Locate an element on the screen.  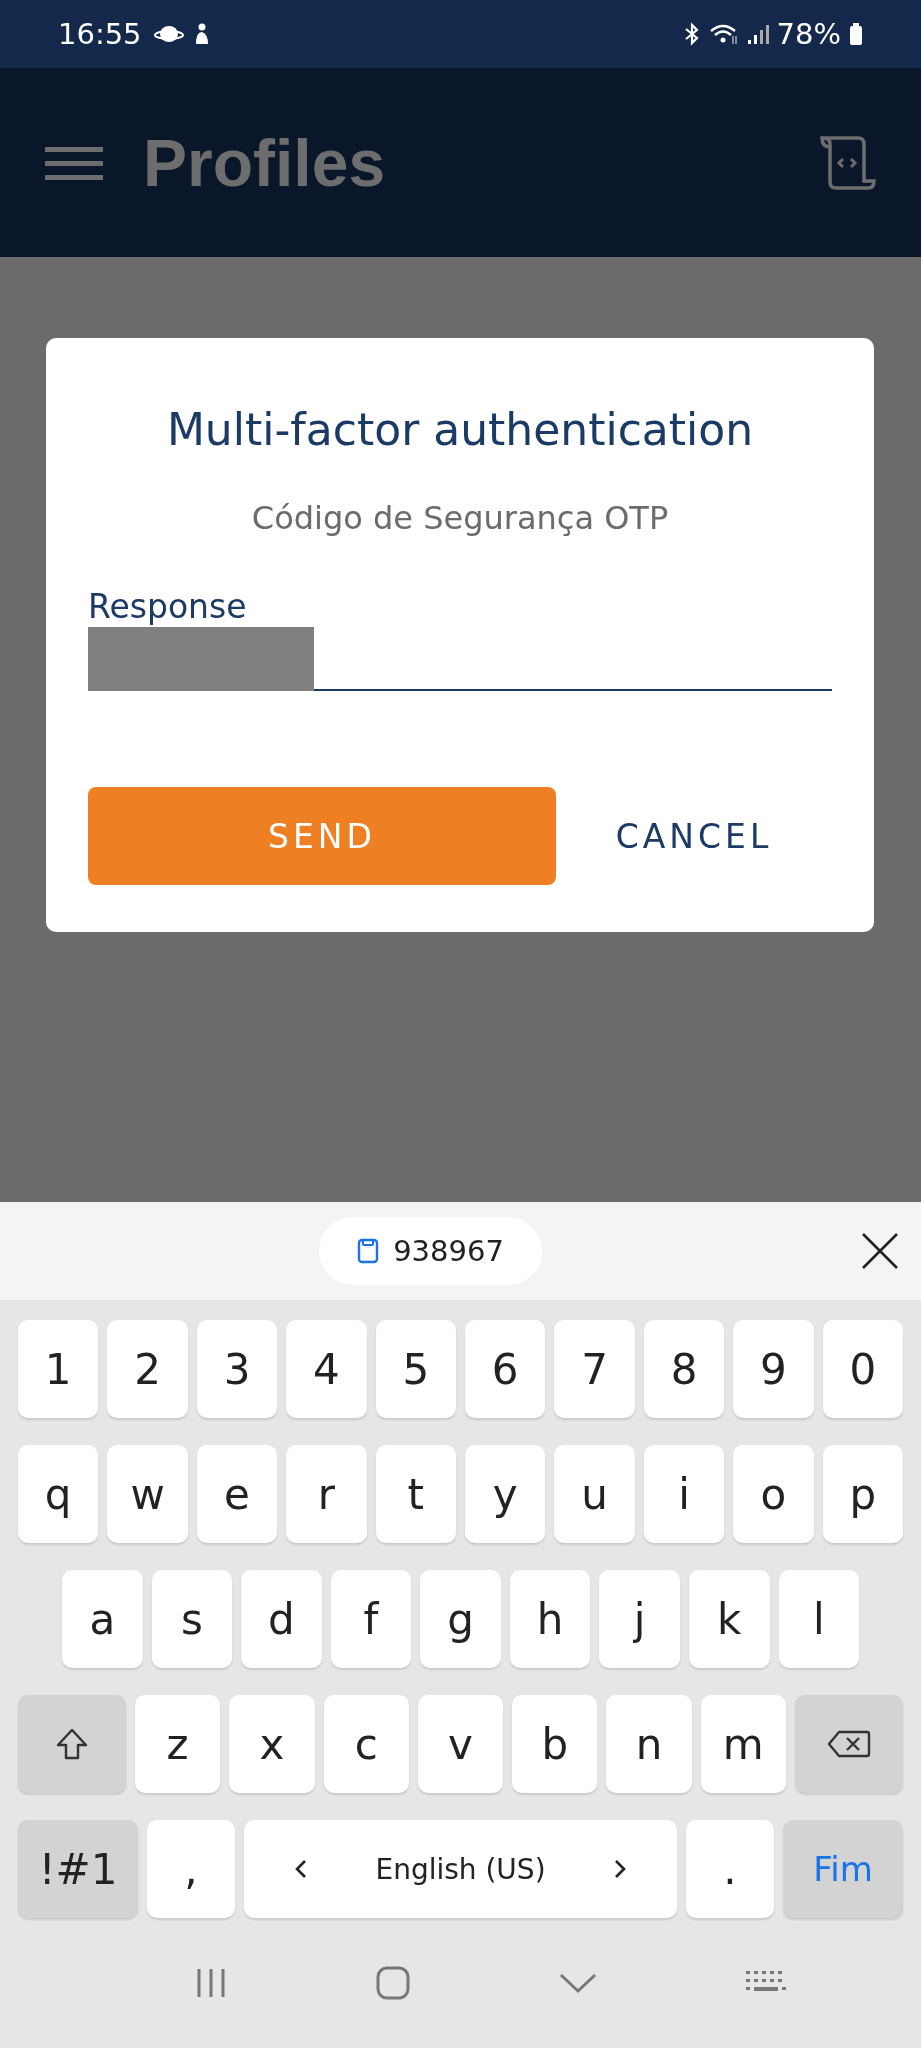
keyboard-key: z is located at coordinates (178, 1744).